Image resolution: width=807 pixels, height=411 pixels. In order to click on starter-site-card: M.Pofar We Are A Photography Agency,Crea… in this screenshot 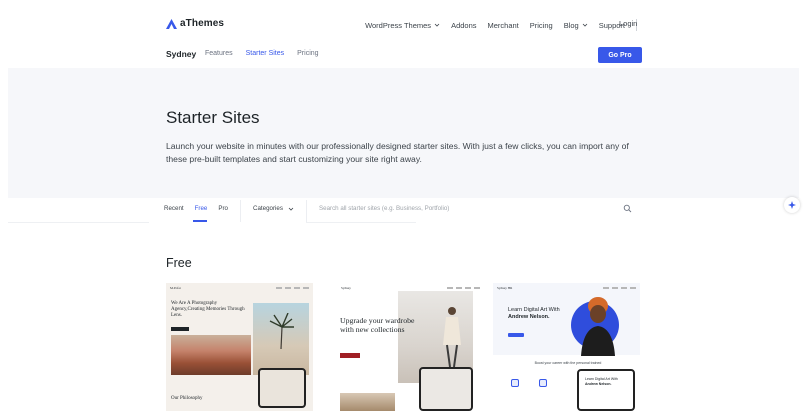, I will do `click(239, 347)`.